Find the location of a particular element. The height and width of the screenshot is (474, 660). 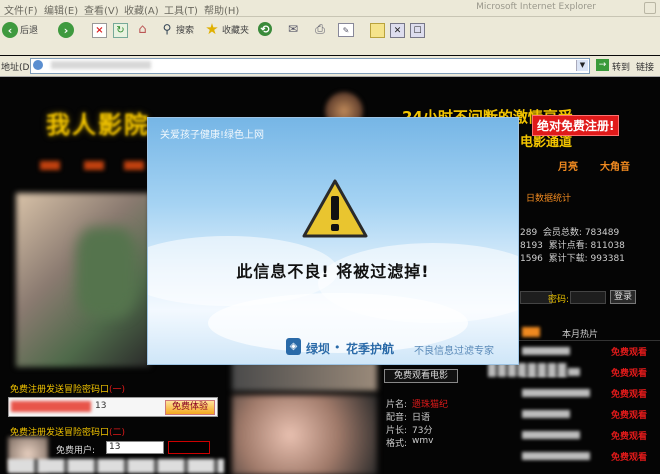

history-icon: ⟲ is located at coordinates (265, 29).